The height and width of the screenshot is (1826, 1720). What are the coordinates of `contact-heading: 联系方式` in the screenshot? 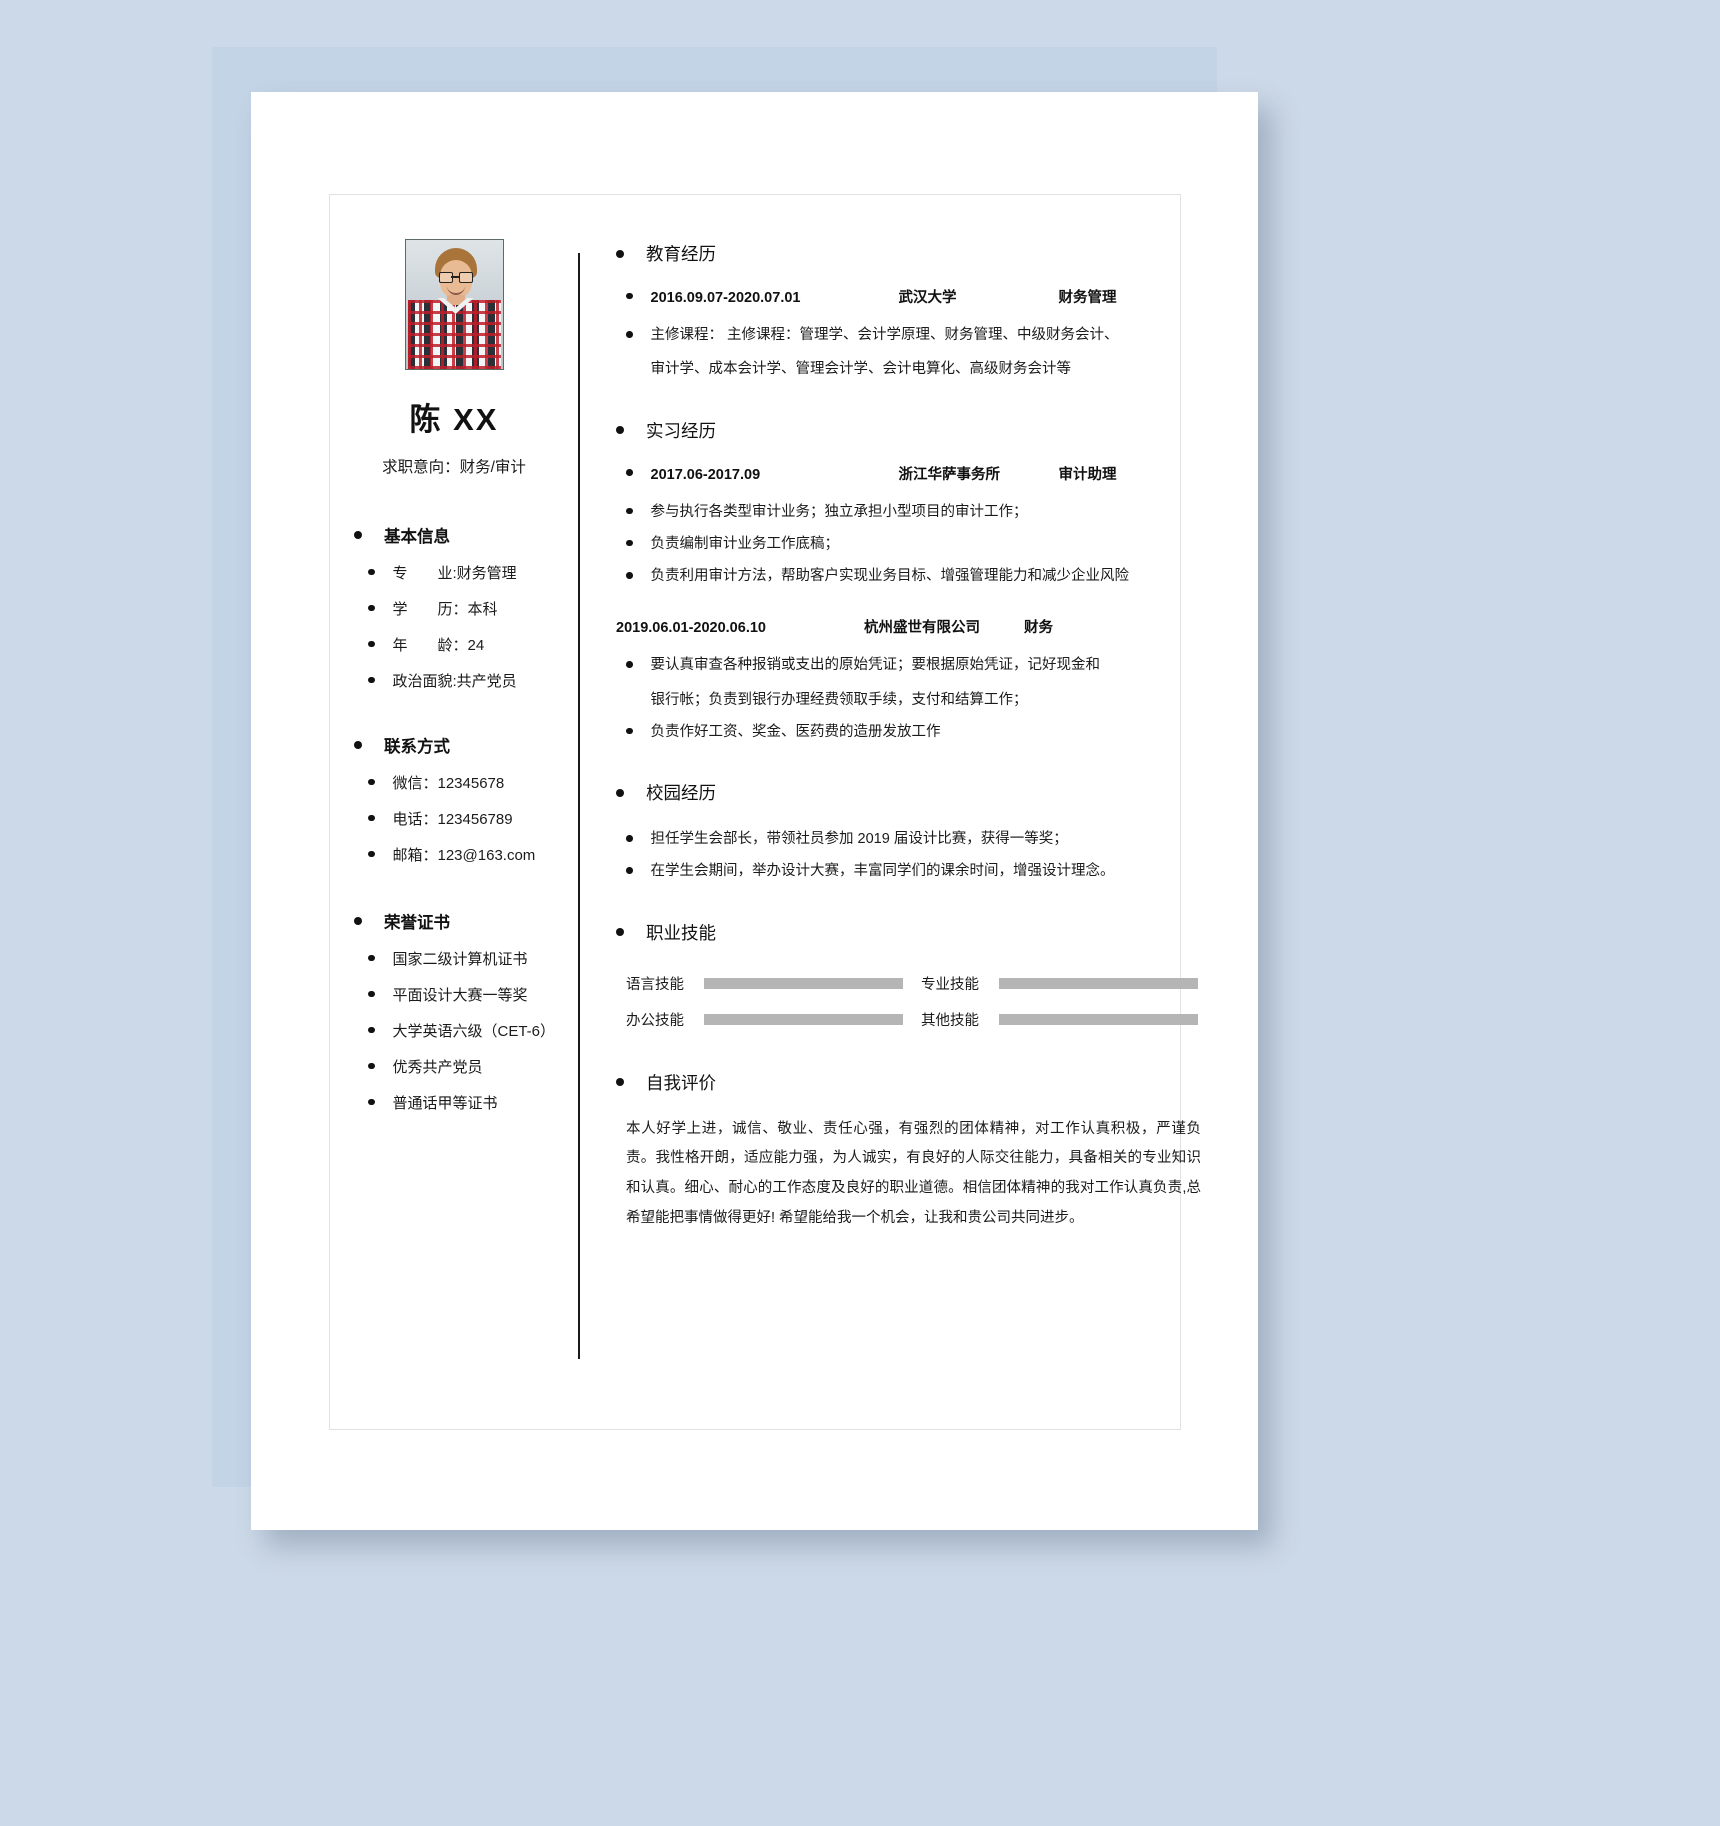 It's located at (466, 745).